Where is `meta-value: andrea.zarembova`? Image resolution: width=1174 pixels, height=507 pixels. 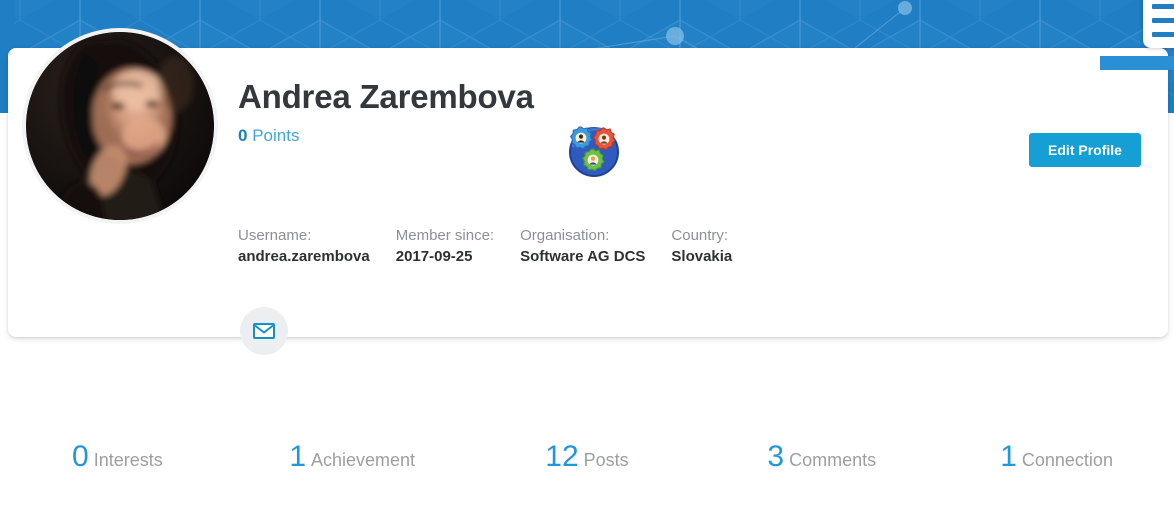
meta-value: andrea.zarembova is located at coordinates (304, 256).